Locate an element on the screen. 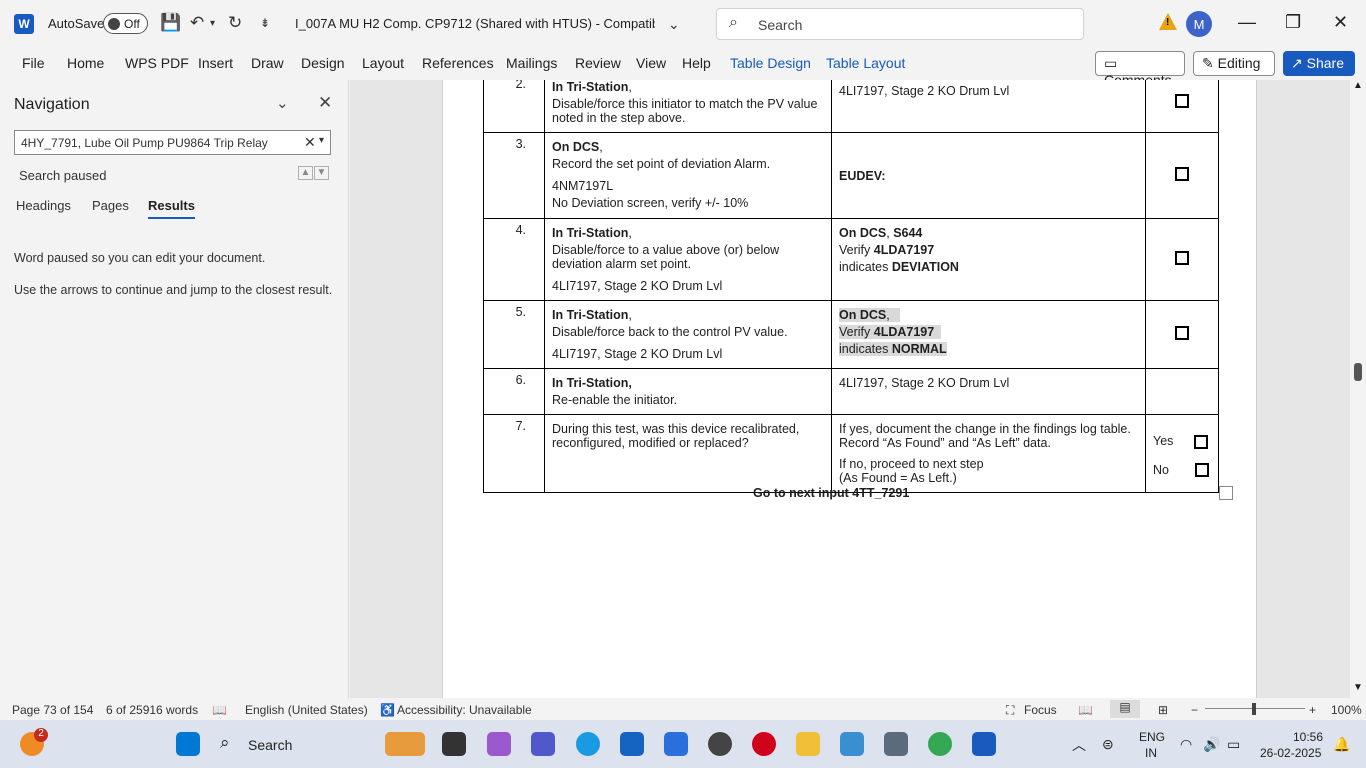 The width and height of the screenshot is (1366, 768). avatar: M is located at coordinates (1199, 24).